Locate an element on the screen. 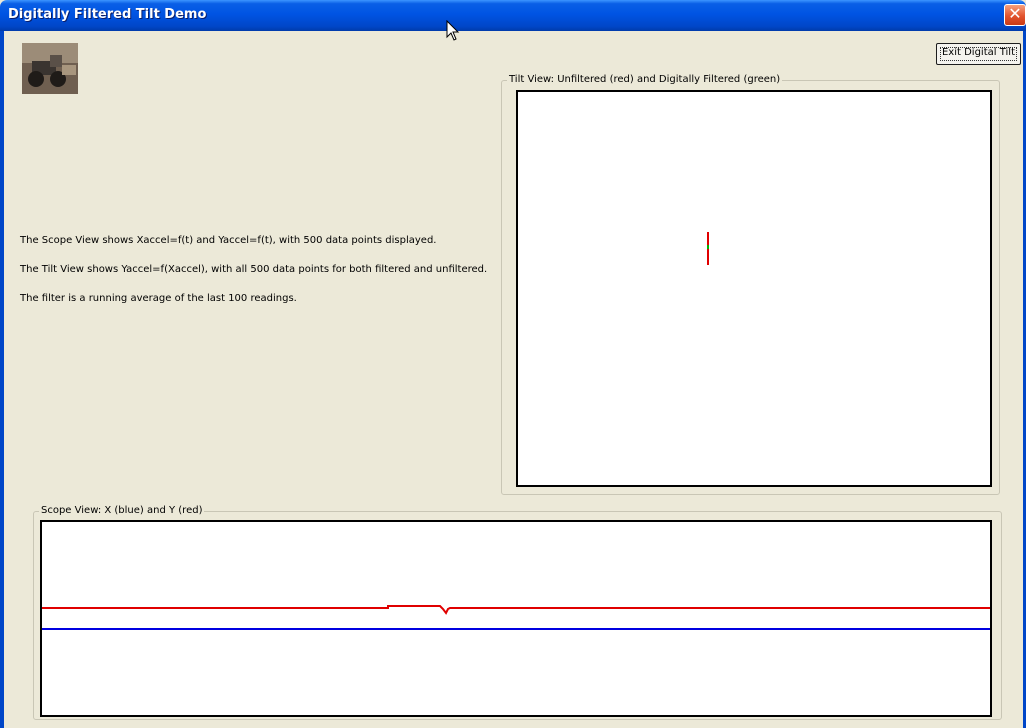 The height and width of the screenshot is (728, 1026). close-button: ✕ is located at coordinates (1015, 15).